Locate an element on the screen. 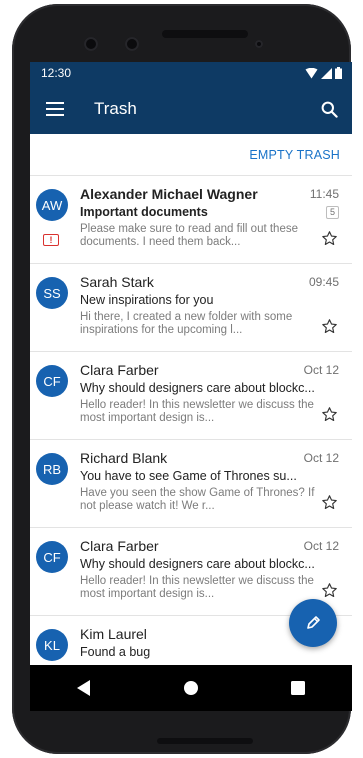  search-icon is located at coordinates (329, 109).